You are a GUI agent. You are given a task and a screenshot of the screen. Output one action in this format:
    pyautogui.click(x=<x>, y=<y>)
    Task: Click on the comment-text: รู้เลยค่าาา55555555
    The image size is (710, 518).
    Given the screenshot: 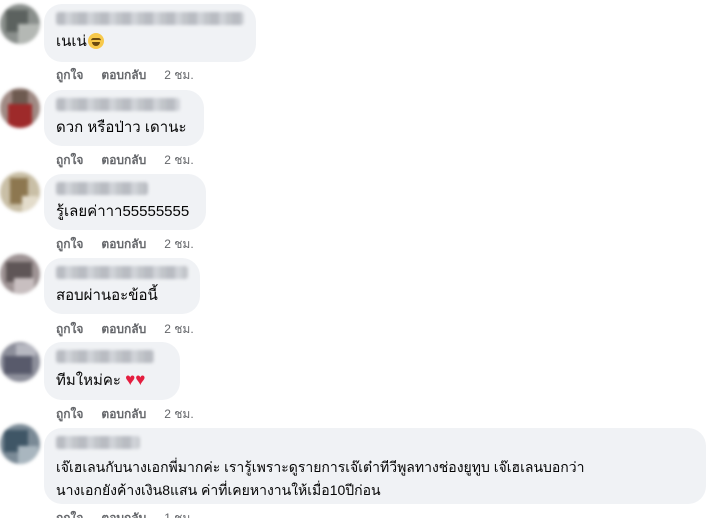 What is the action you would take?
    pyautogui.click(x=123, y=211)
    